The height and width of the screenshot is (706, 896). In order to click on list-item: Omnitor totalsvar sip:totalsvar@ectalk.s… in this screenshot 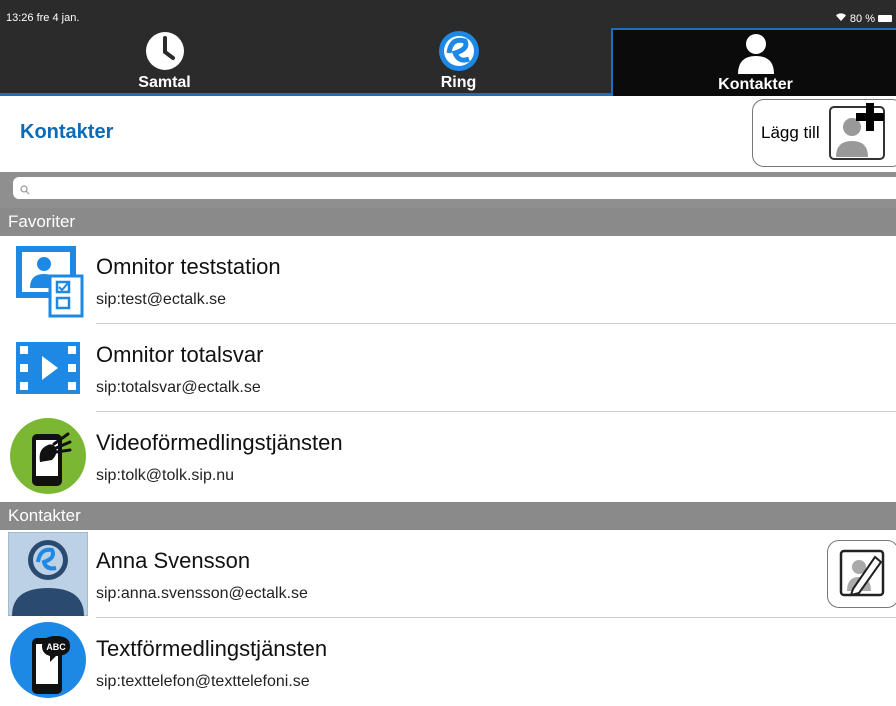, I will do `click(448, 368)`.